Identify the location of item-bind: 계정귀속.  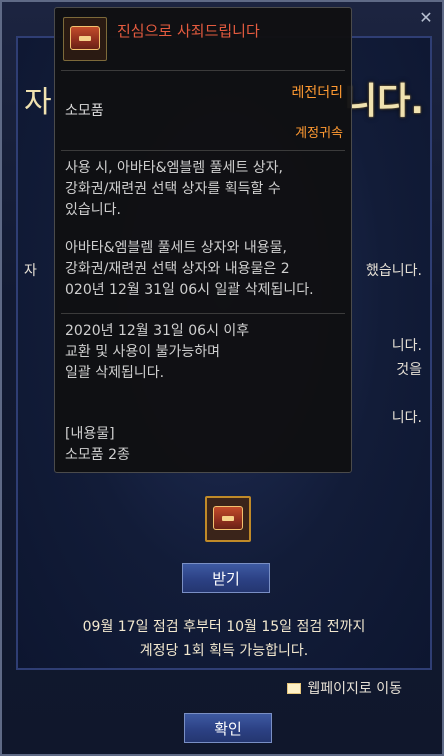
(319, 133).